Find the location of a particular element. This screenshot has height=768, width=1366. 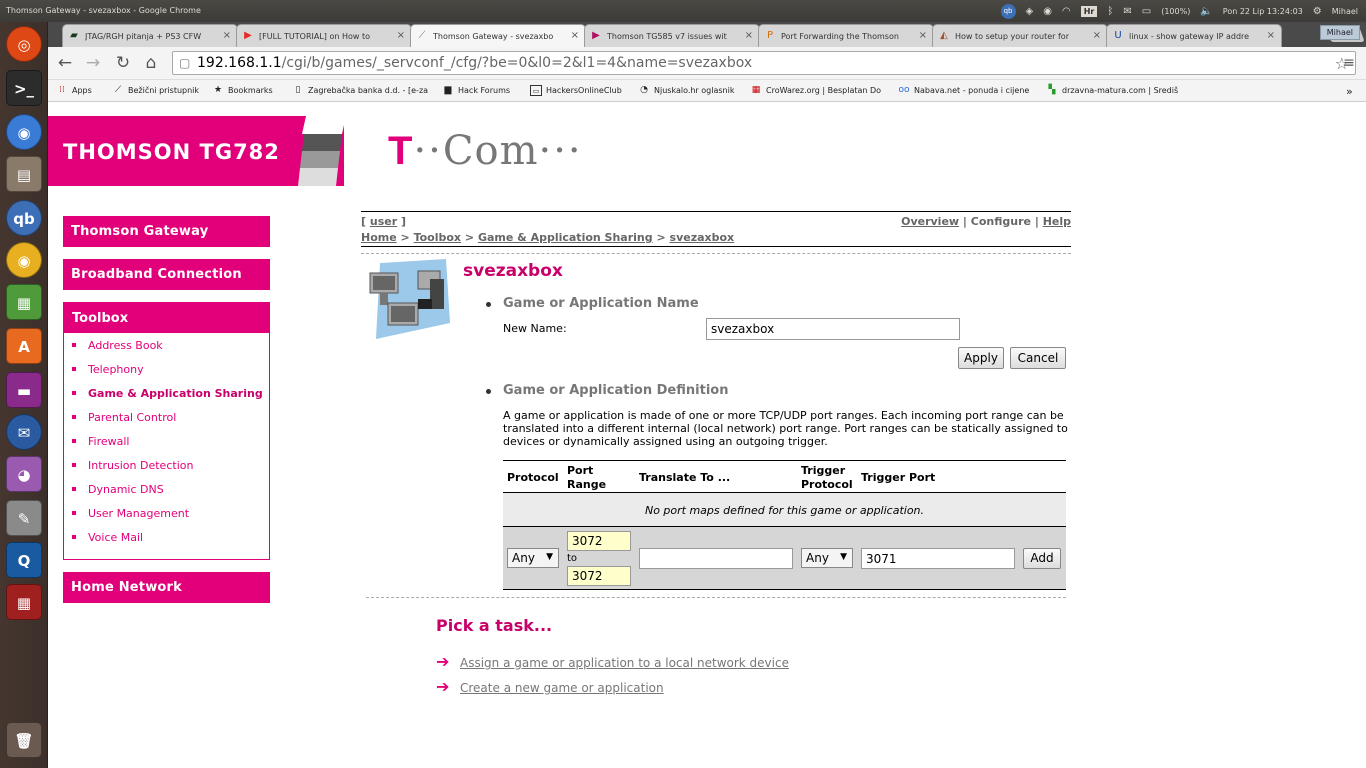

nav-telephony: Telephony is located at coordinates (166, 375).